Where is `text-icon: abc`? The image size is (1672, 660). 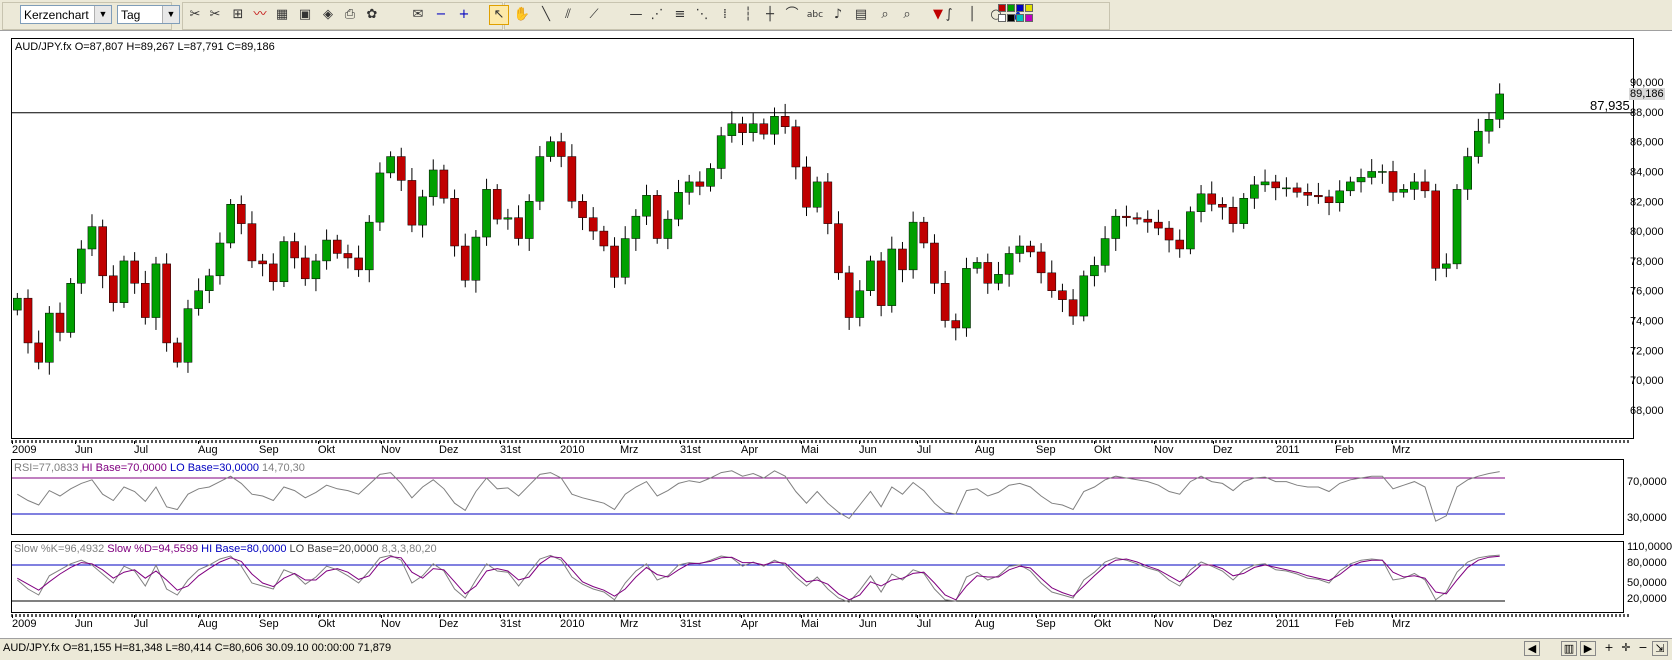
text-icon: abc is located at coordinates (815, 15).